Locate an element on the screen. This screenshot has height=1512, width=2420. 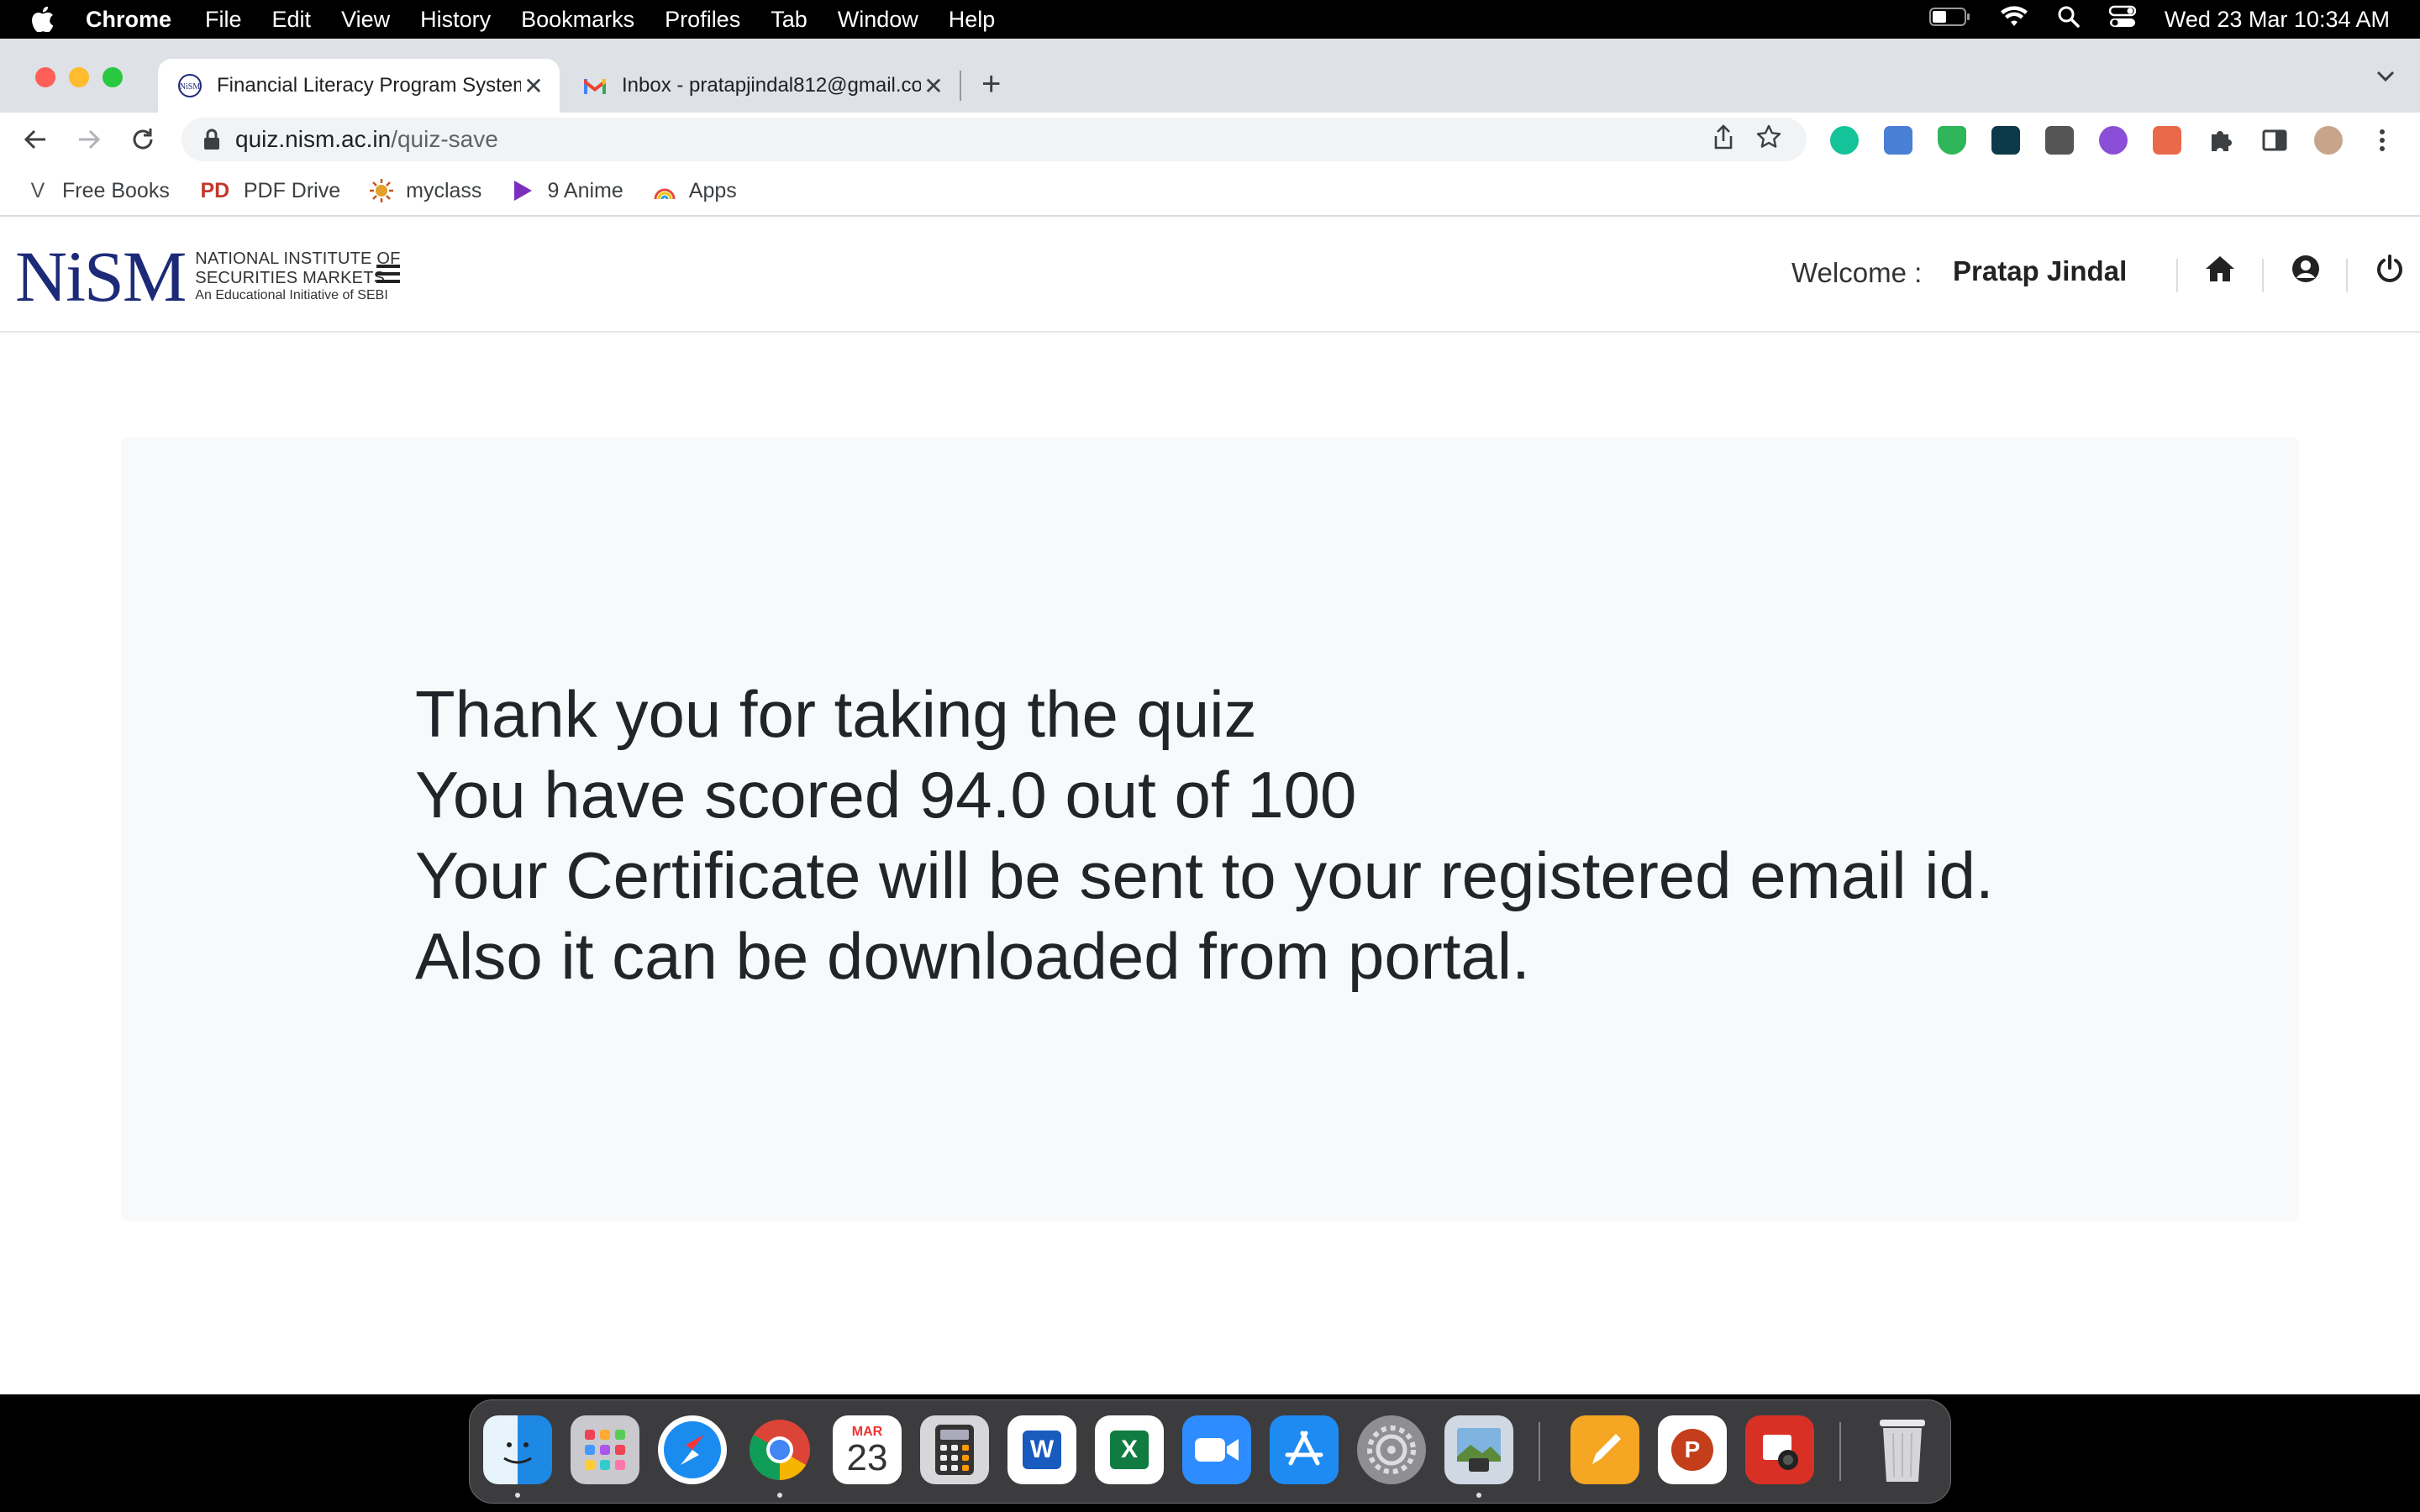
app-store-icon is located at coordinates (1304, 1449).